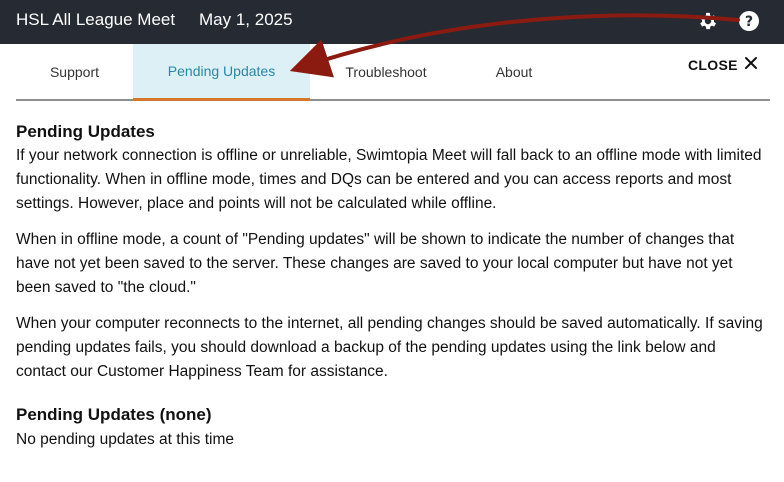  What do you see at coordinates (125, 439) in the screenshot?
I see `pending-updates-status: No pending updates at this time` at bounding box center [125, 439].